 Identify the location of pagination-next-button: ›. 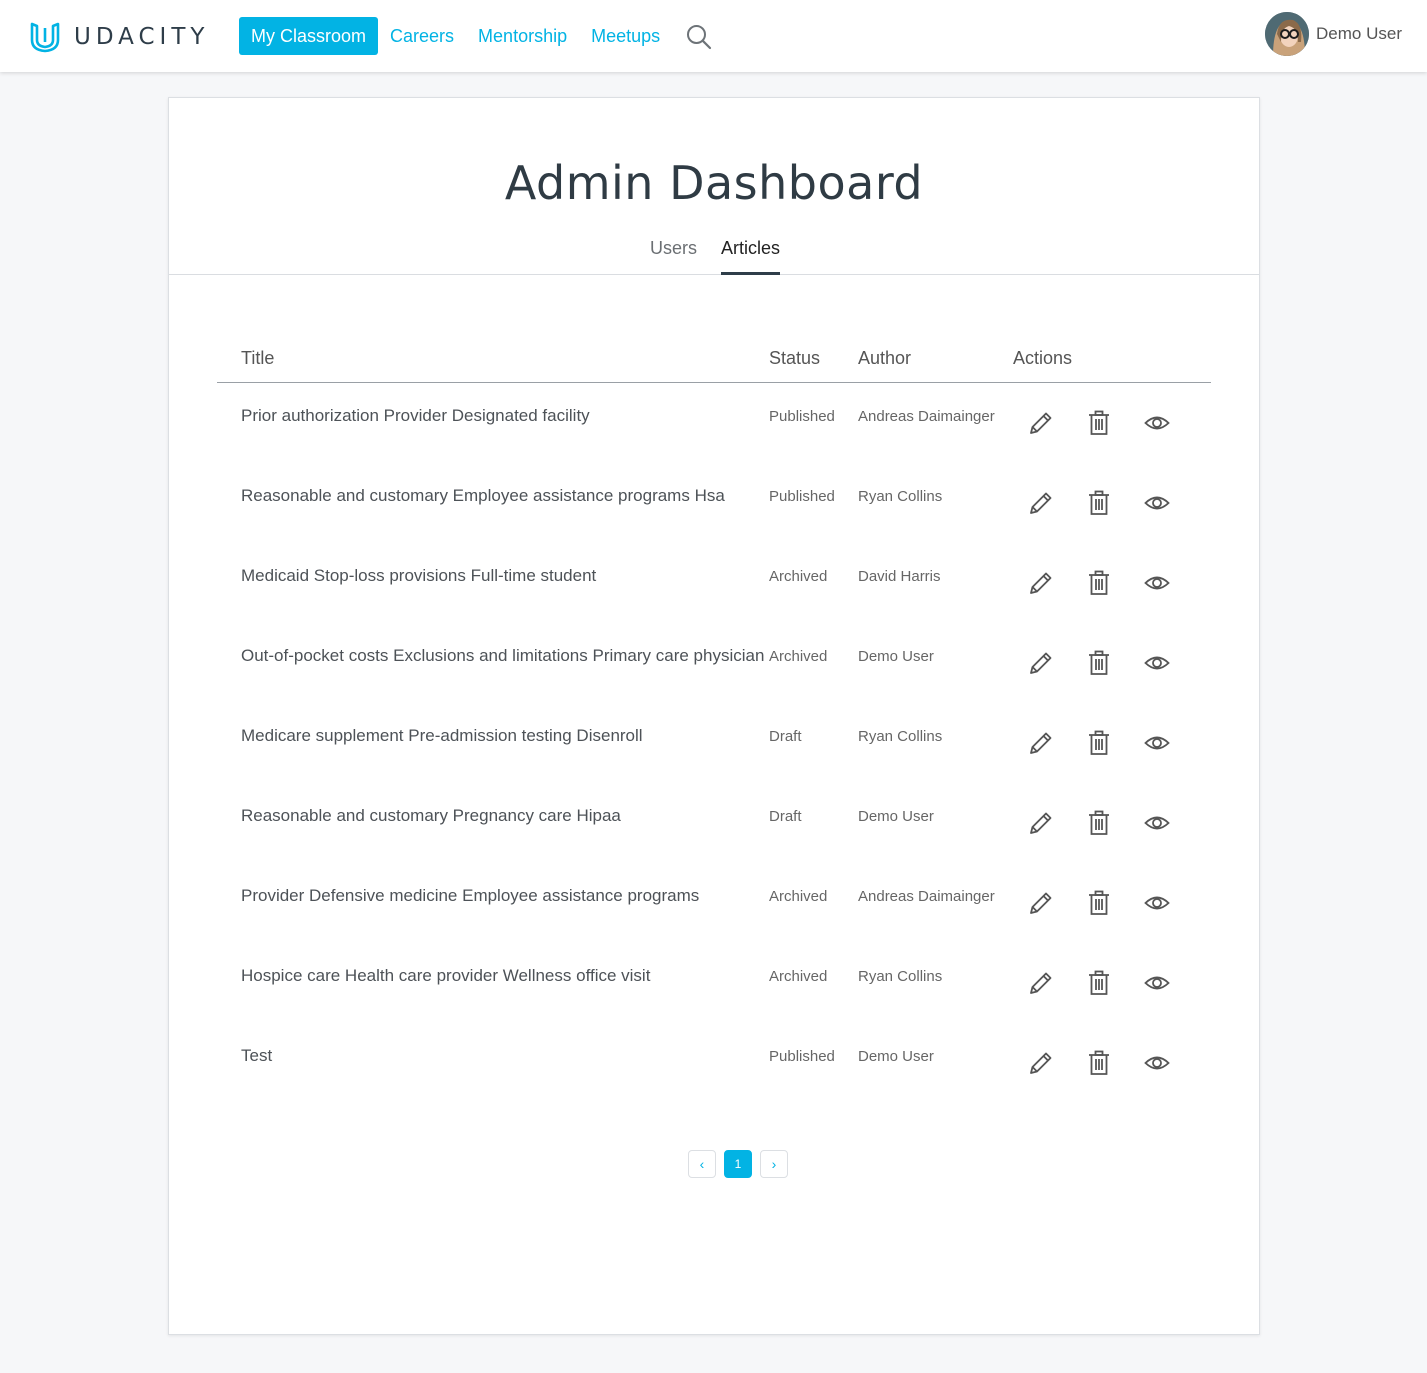
(774, 1164).